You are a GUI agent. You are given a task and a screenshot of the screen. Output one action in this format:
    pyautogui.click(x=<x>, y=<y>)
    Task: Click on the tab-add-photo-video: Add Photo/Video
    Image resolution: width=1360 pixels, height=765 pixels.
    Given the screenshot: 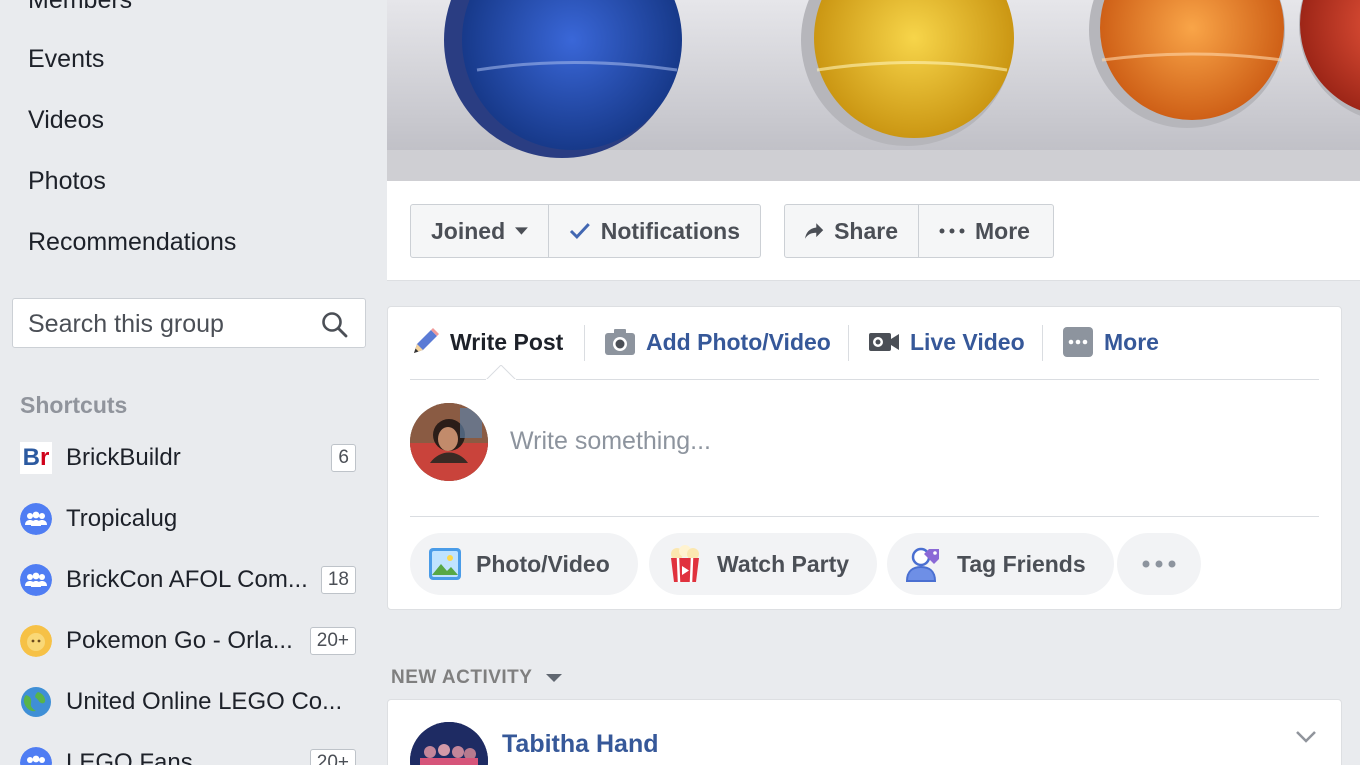 What is the action you would take?
    pyautogui.click(x=717, y=342)
    